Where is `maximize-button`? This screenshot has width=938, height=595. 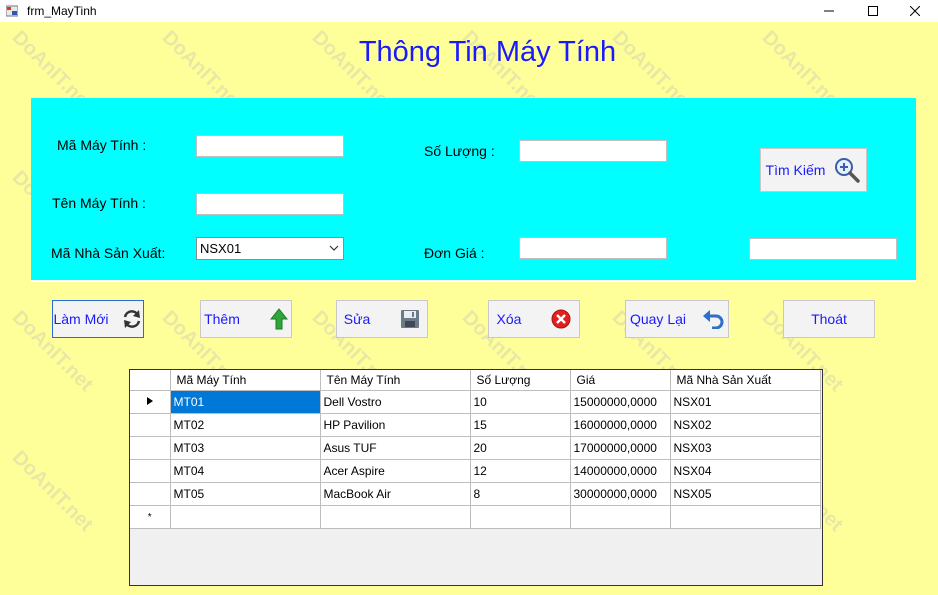
maximize-button is located at coordinates (873, 11).